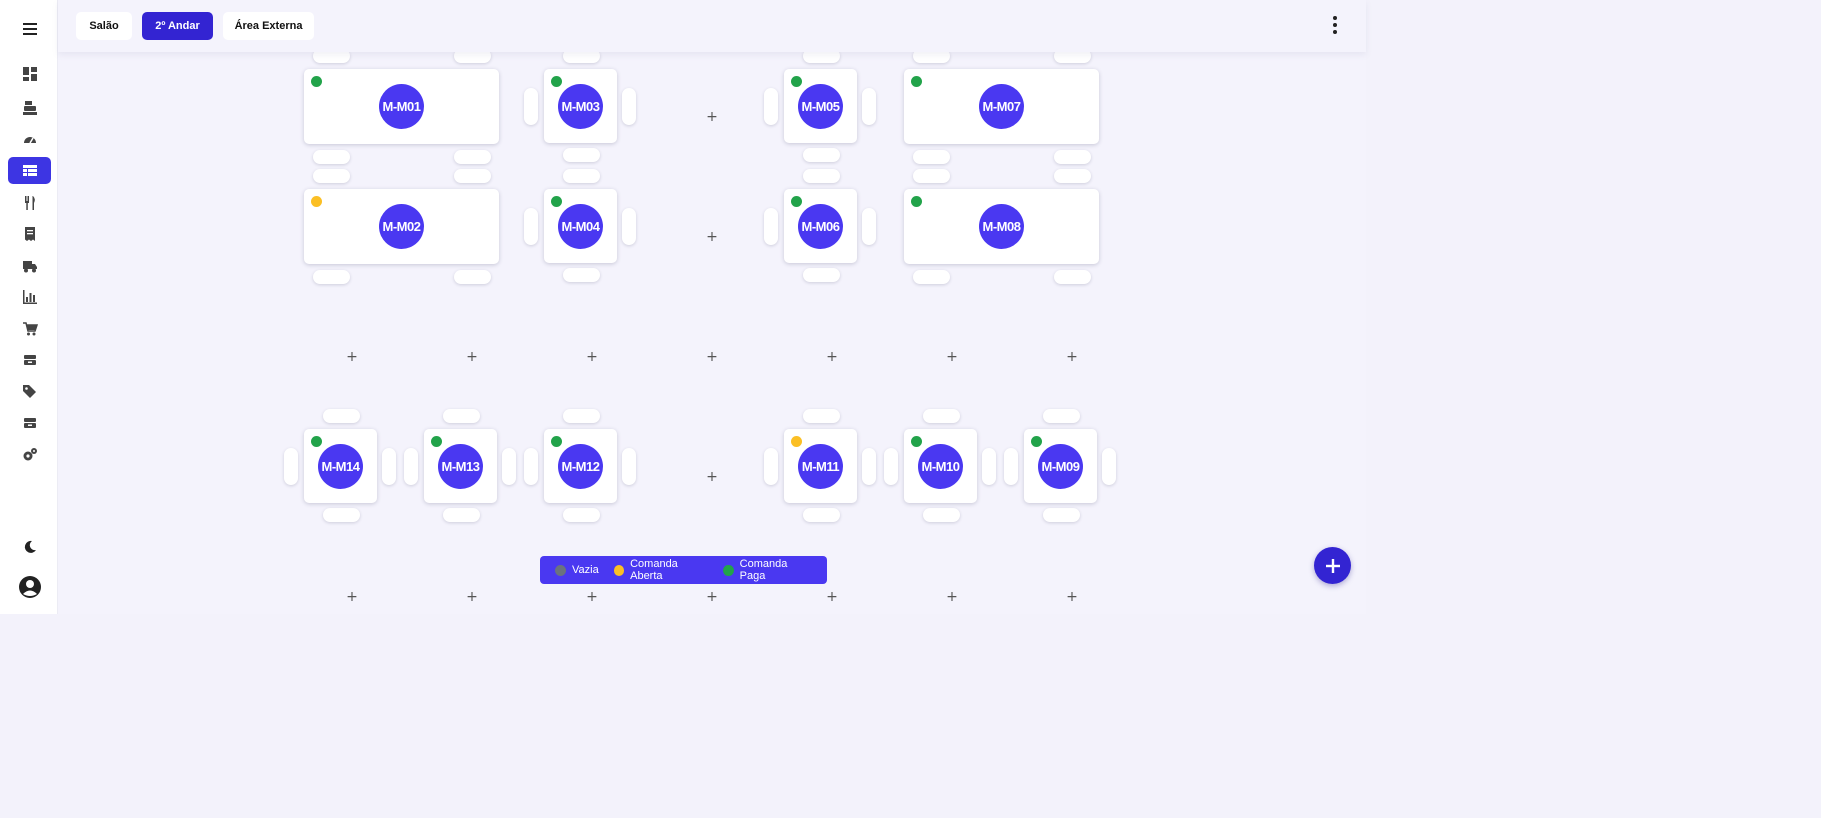  What do you see at coordinates (29, 202) in the screenshot?
I see `utensils-icon` at bounding box center [29, 202].